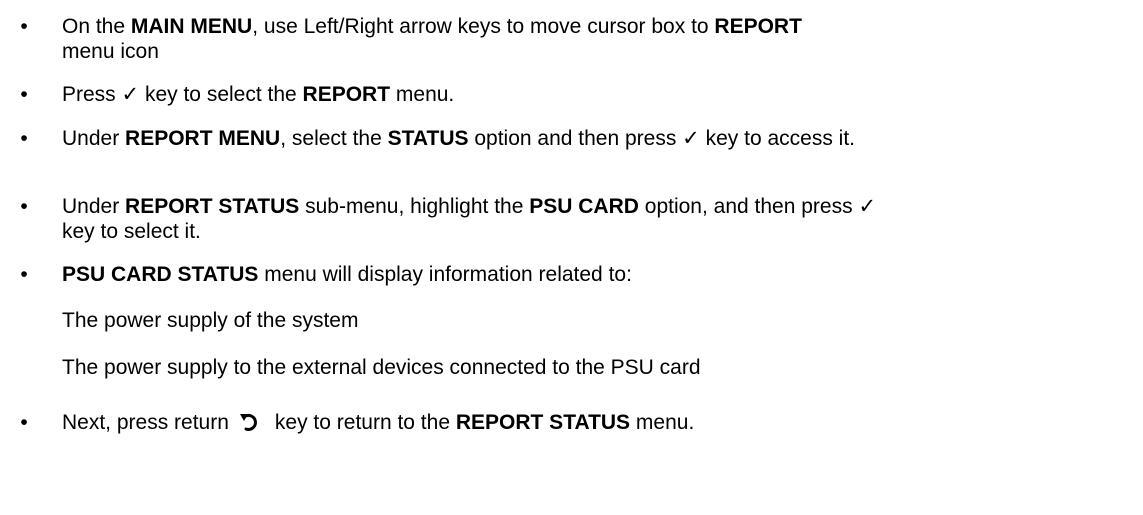  What do you see at coordinates (248, 422) in the screenshot?
I see `return-icon` at bounding box center [248, 422].